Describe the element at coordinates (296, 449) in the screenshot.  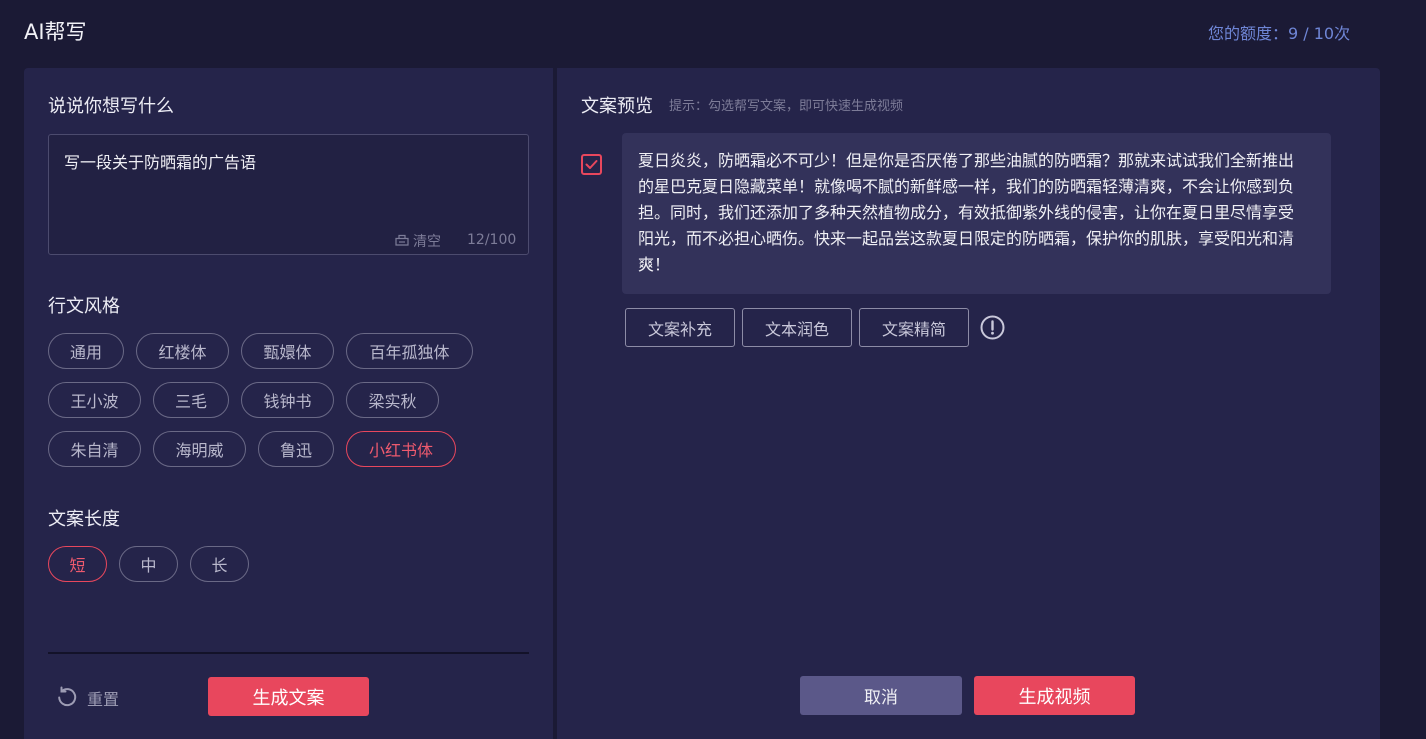
I see `style-option-luxun: 鲁迅` at that location.